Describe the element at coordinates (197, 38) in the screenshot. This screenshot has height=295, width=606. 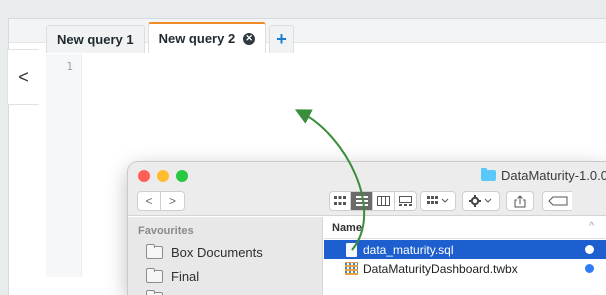
I see `tab-label: New query 2` at that location.